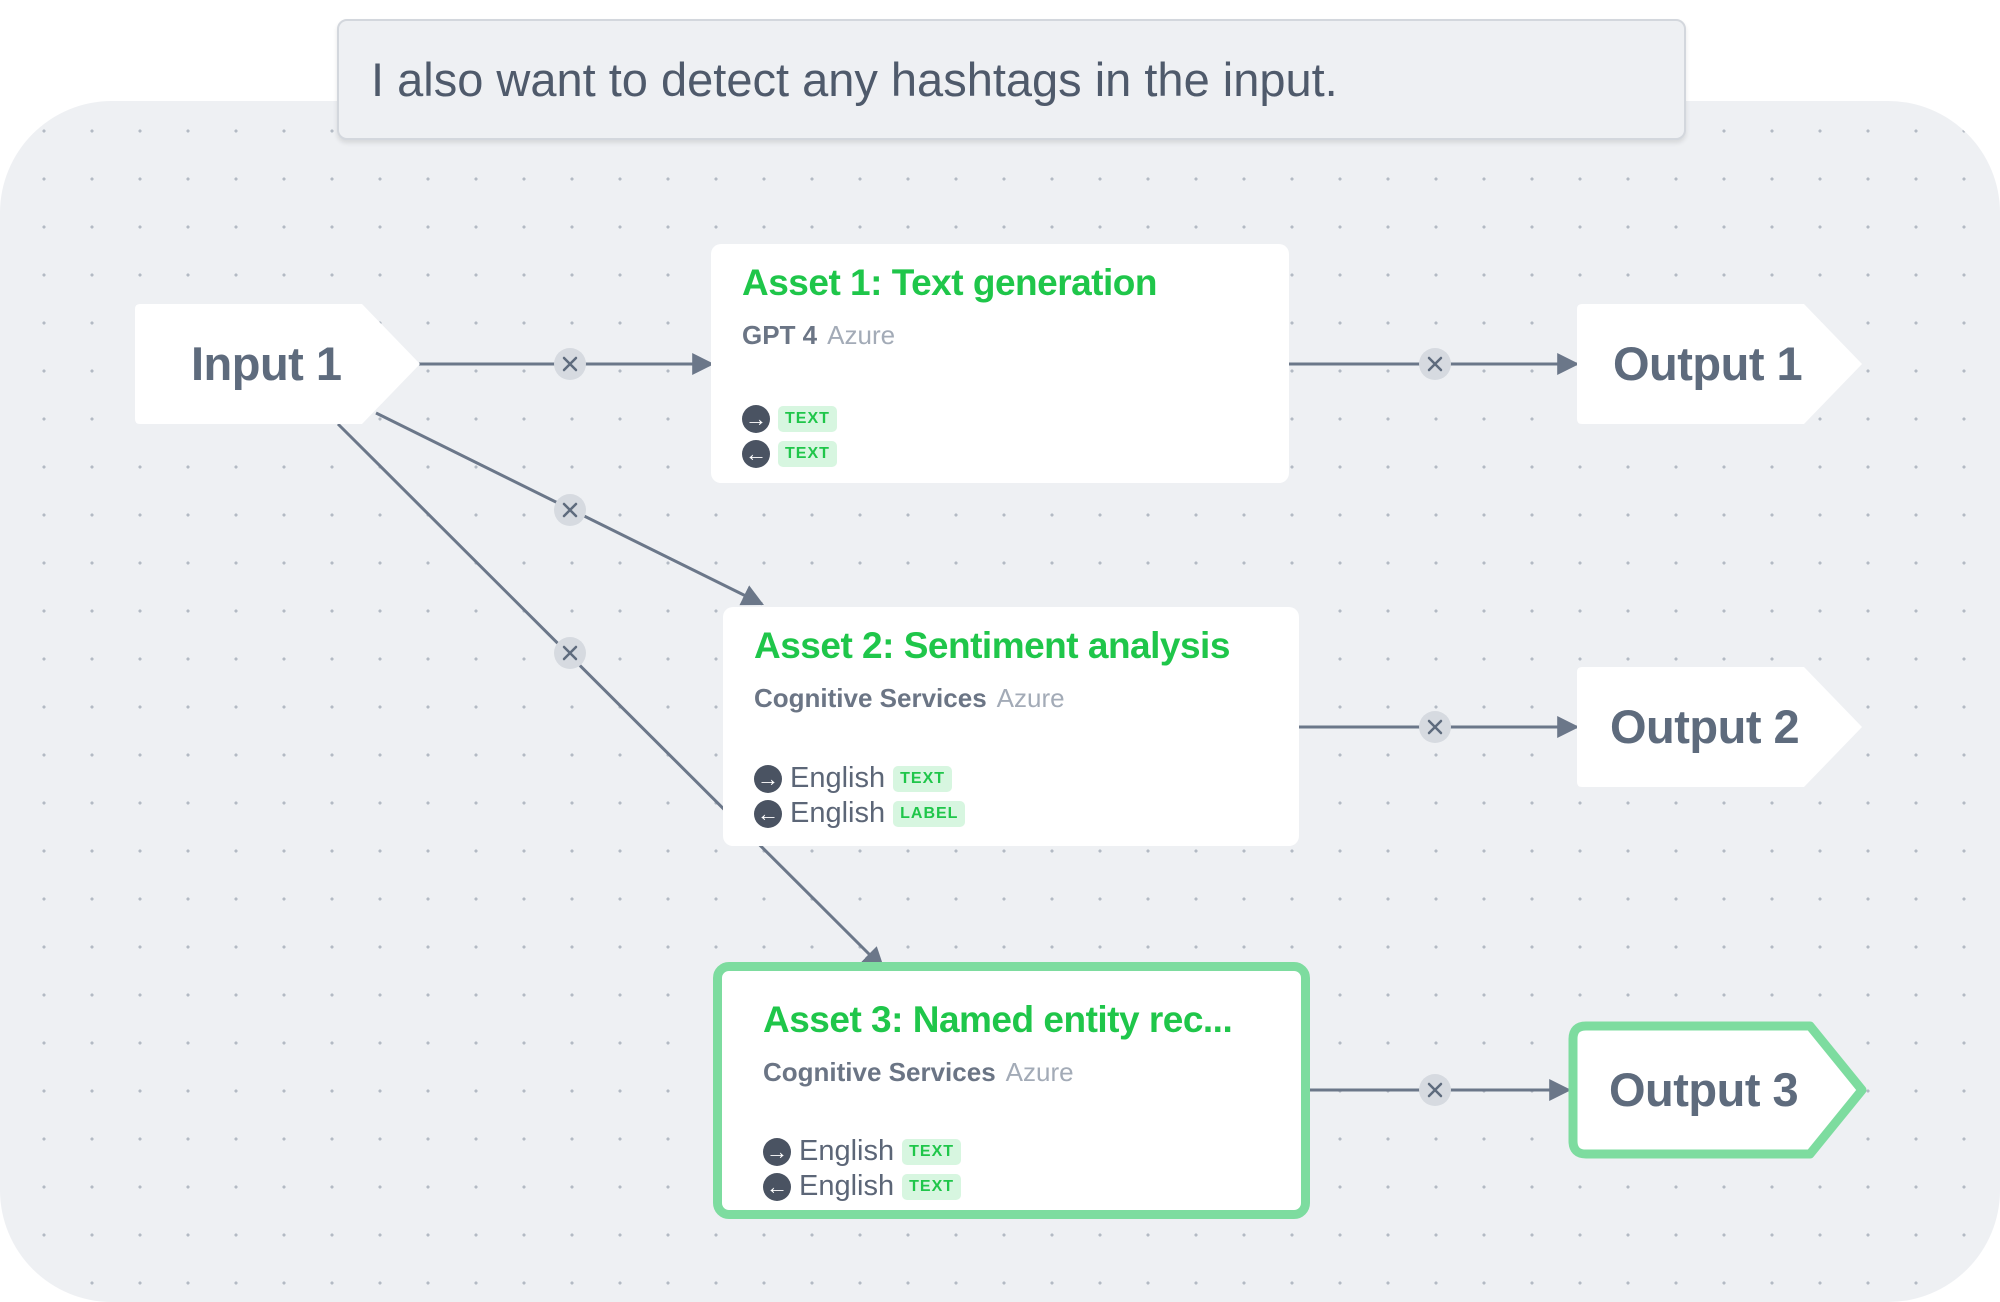 The image size is (2000, 1302). What do you see at coordinates (949, 282) in the screenshot?
I see `asset-title: Asset 1: Text generation` at bounding box center [949, 282].